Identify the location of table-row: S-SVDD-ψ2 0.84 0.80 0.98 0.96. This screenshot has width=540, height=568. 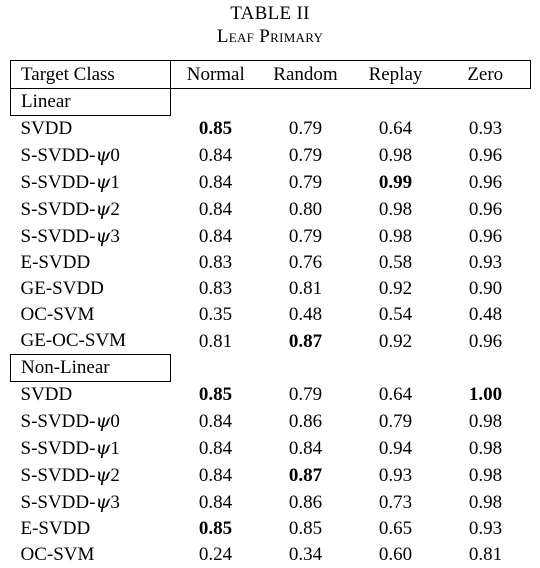
(271, 209).